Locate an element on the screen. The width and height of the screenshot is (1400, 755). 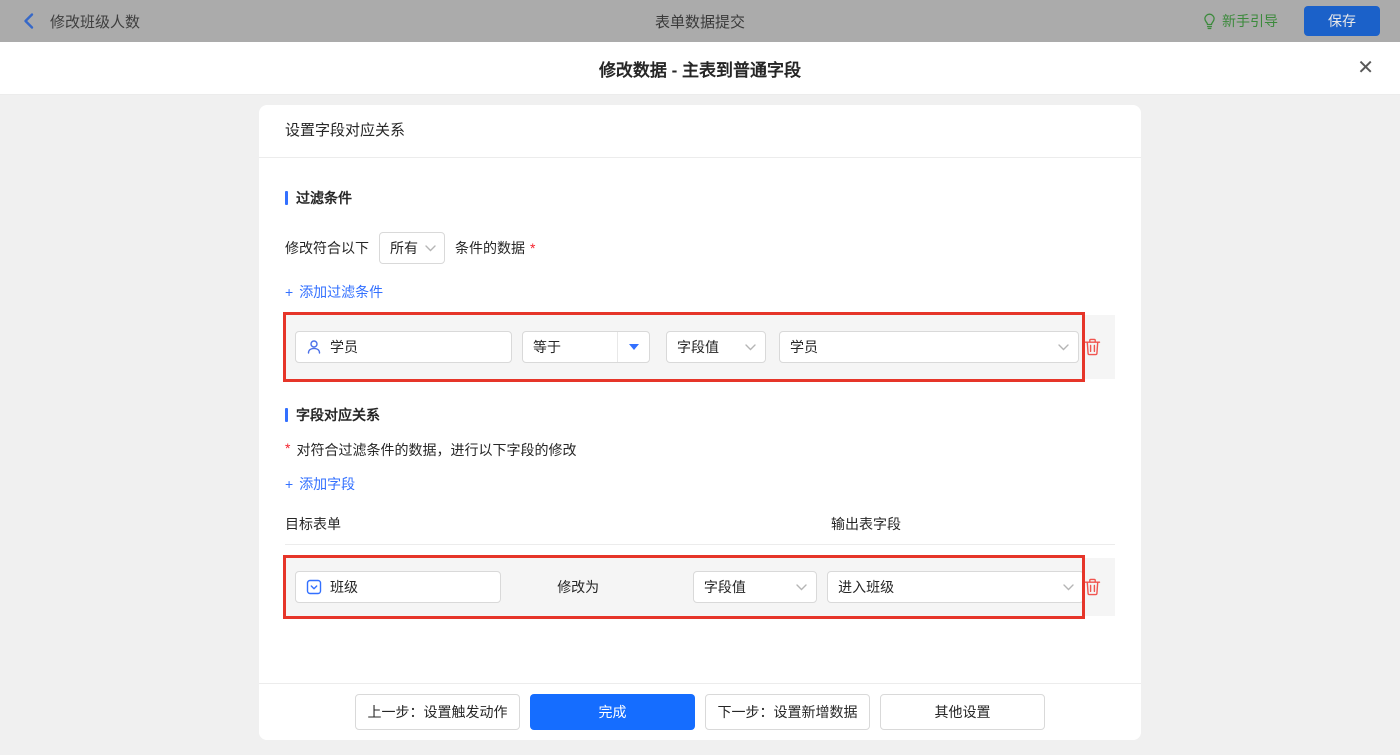
filter-section-title-text: 过滤条件 is located at coordinates (324, 198).